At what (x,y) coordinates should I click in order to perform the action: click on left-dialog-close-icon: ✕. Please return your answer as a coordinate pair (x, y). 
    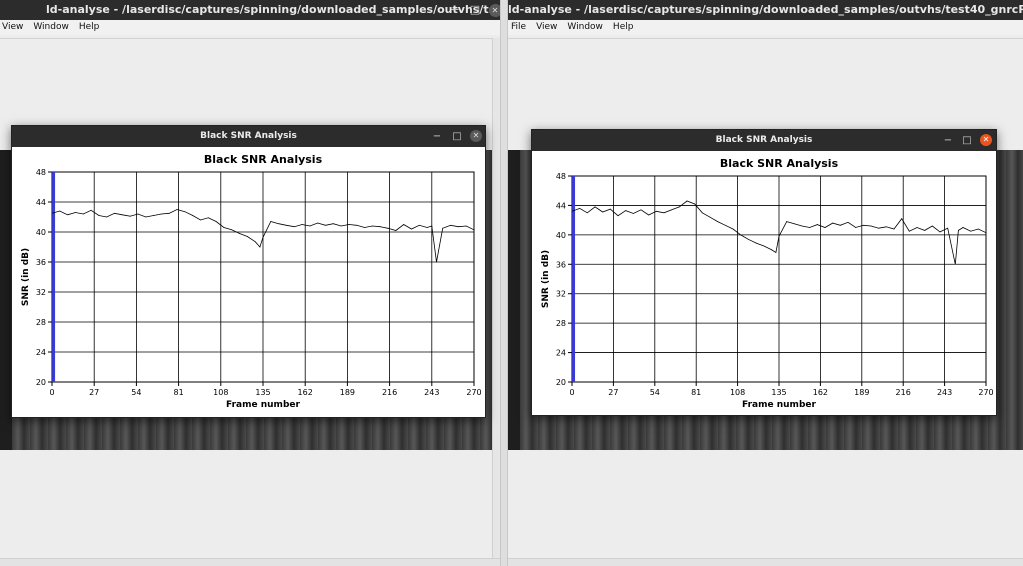
    Looking at the image, I should click on (476, 136).